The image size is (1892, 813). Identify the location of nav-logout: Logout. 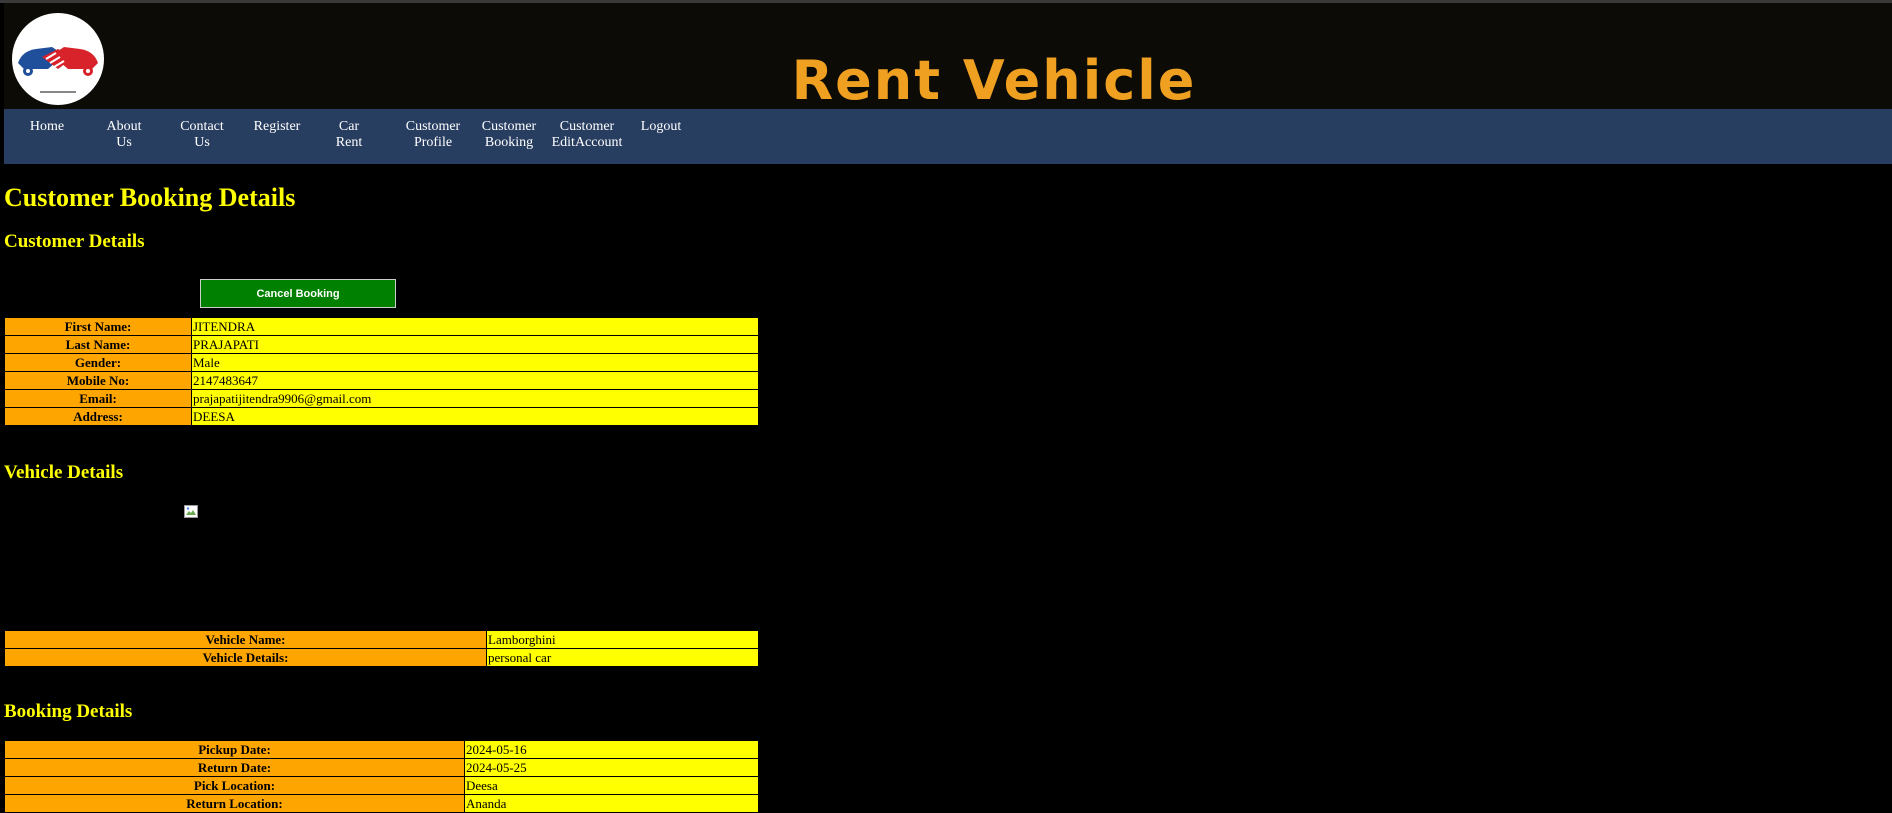
(661, 127).